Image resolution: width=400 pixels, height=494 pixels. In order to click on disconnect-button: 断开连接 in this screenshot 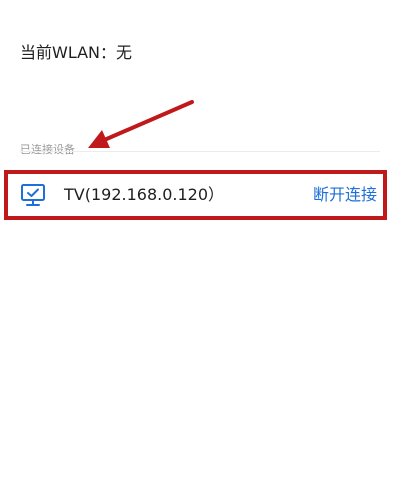, I will do `click(345, 195)`.